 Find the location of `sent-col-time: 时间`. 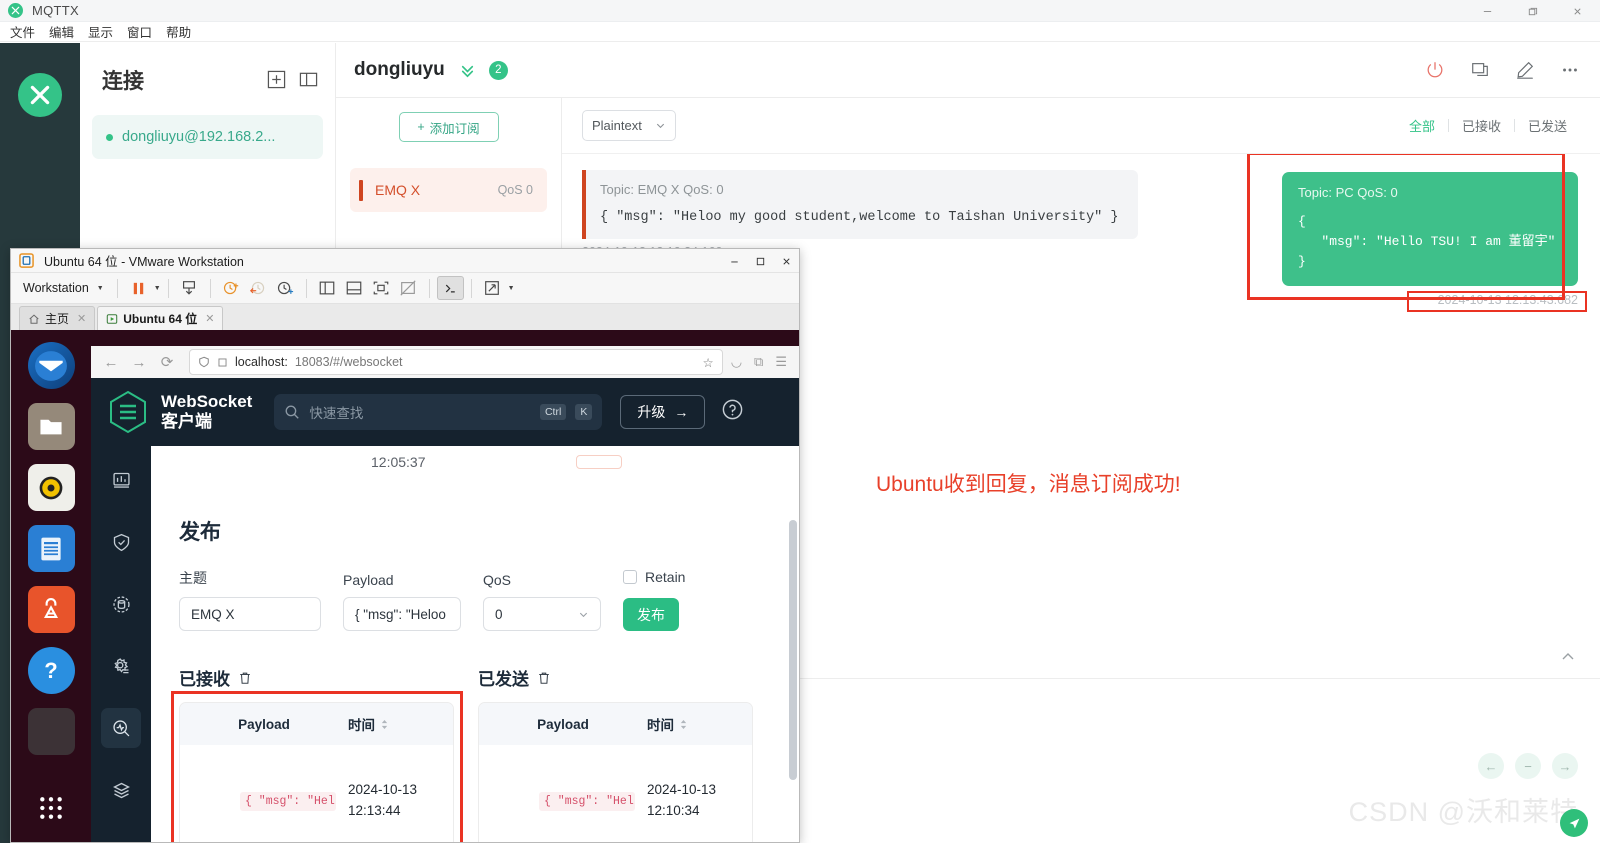

sent-col-time: 时间 is located at coordinates (699, 724).